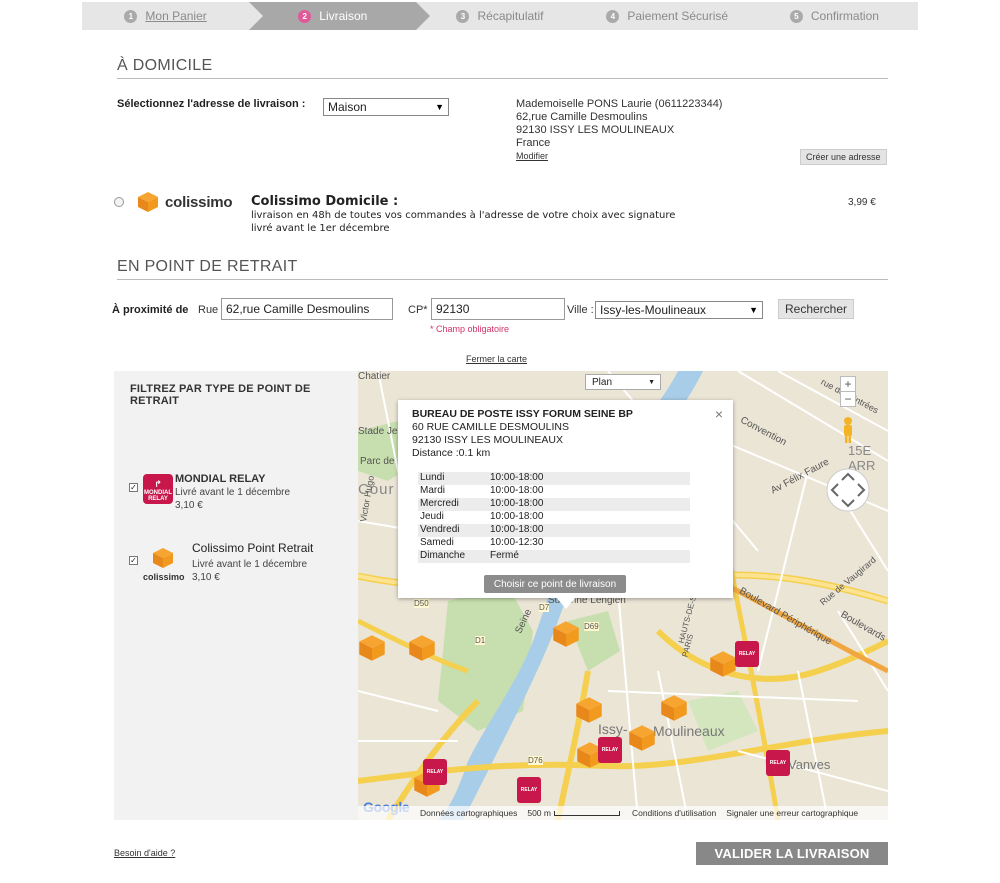  I want to click on map-label-vanves: Vanves, so click(809, 764).